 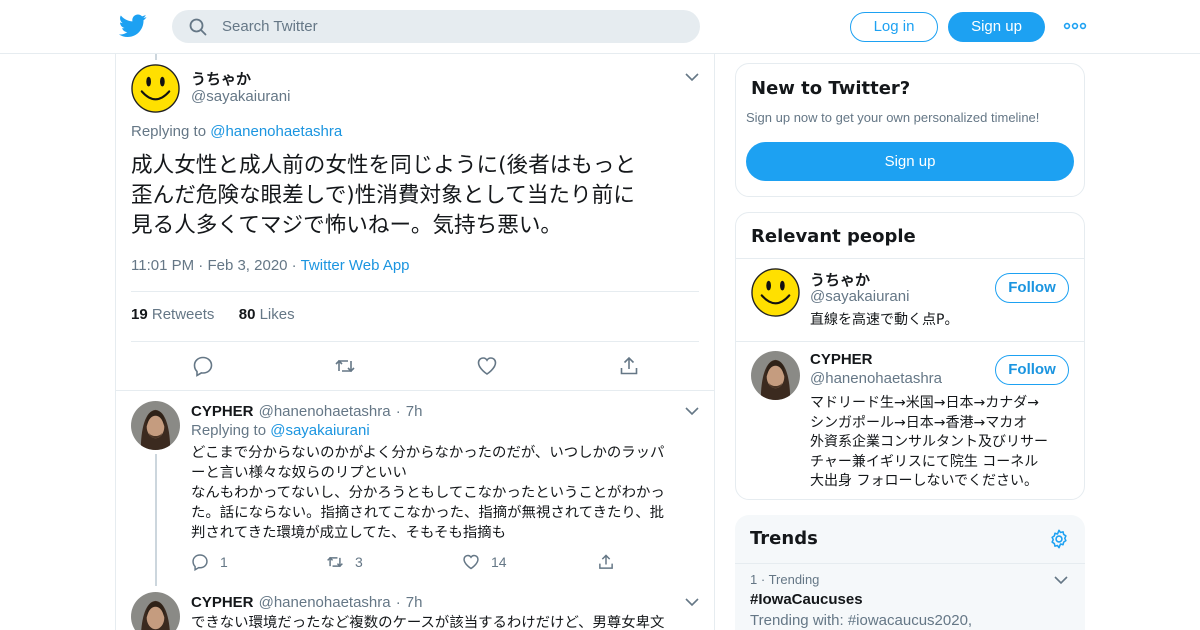 What do you see at coordinates (231, 430) in the screenshot?
I see `replying-prefix: Replying to` at bounding box center [231, 430].